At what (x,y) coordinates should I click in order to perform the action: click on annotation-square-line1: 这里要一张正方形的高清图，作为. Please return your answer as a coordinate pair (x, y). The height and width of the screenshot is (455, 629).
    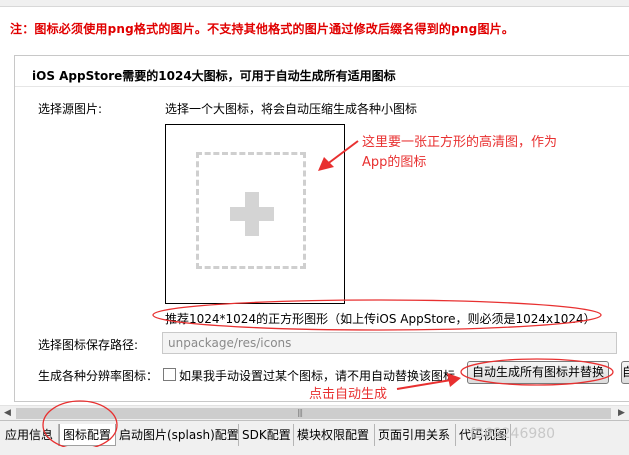
    Looking at the image, I should click on (460, 142).